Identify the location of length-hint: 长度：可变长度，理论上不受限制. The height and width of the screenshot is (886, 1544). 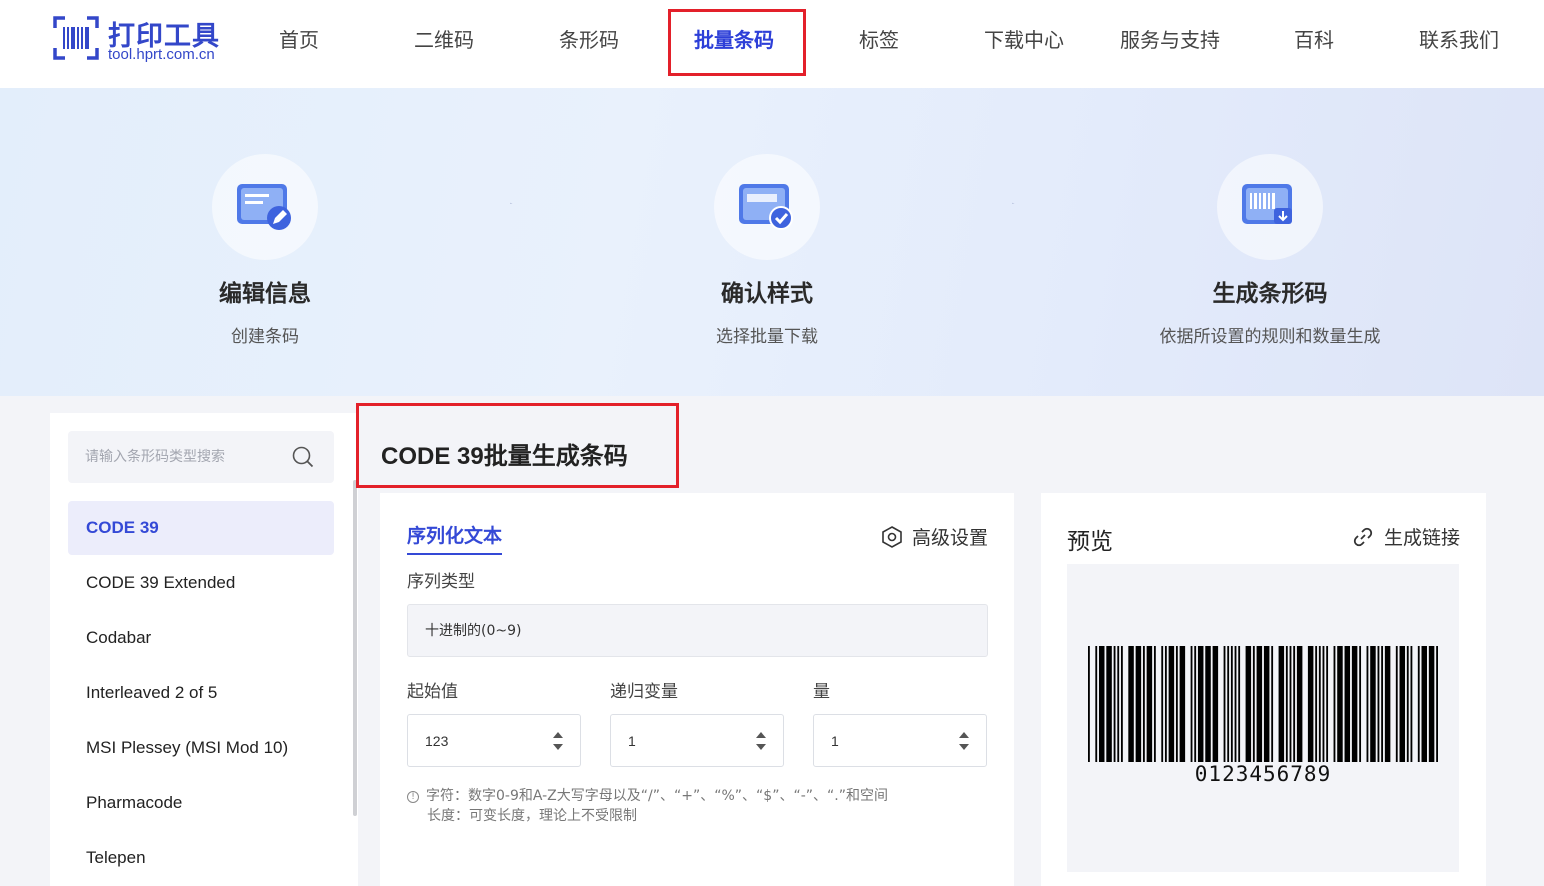
(532, 816).